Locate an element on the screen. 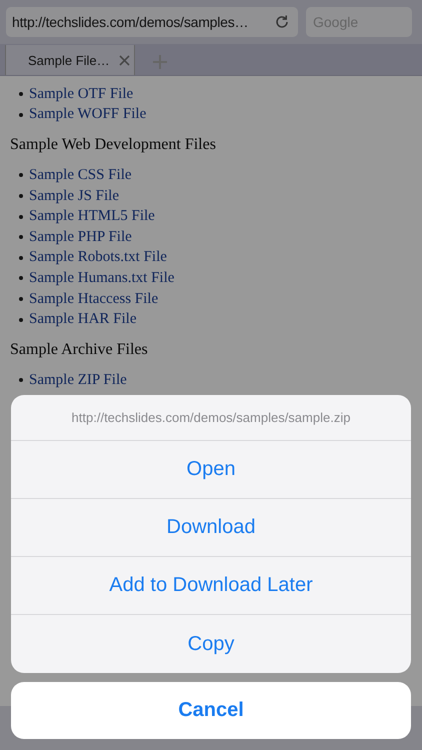 This screenshot has width=422, height=750. sheet-title: http://techslides.com/demos/samples/sample.zip is located at coordinates (211, 418).